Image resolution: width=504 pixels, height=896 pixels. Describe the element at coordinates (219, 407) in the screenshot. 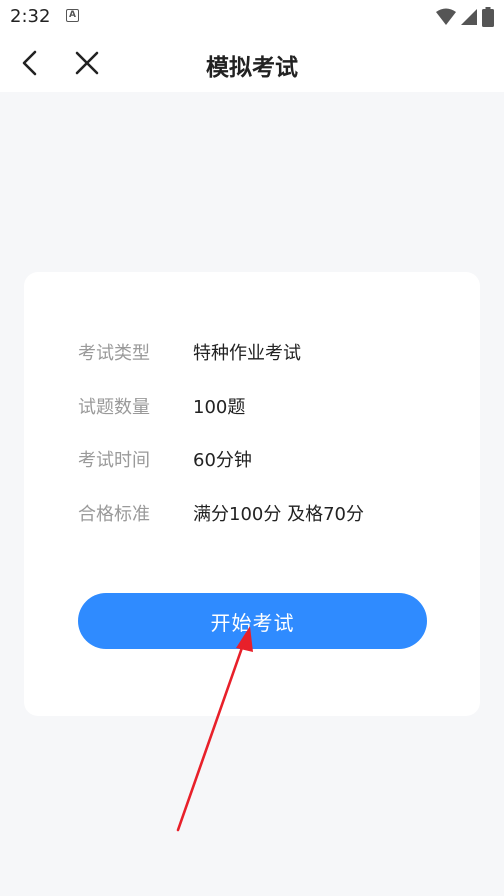

I see `question-count-value: 100题` at that location.